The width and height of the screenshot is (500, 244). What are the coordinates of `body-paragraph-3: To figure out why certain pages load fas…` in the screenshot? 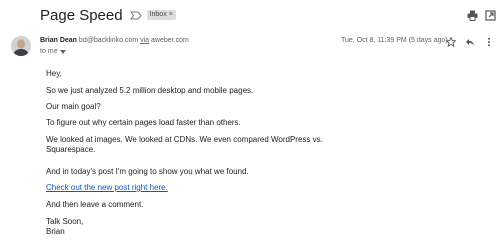 It's located at (143, 122).